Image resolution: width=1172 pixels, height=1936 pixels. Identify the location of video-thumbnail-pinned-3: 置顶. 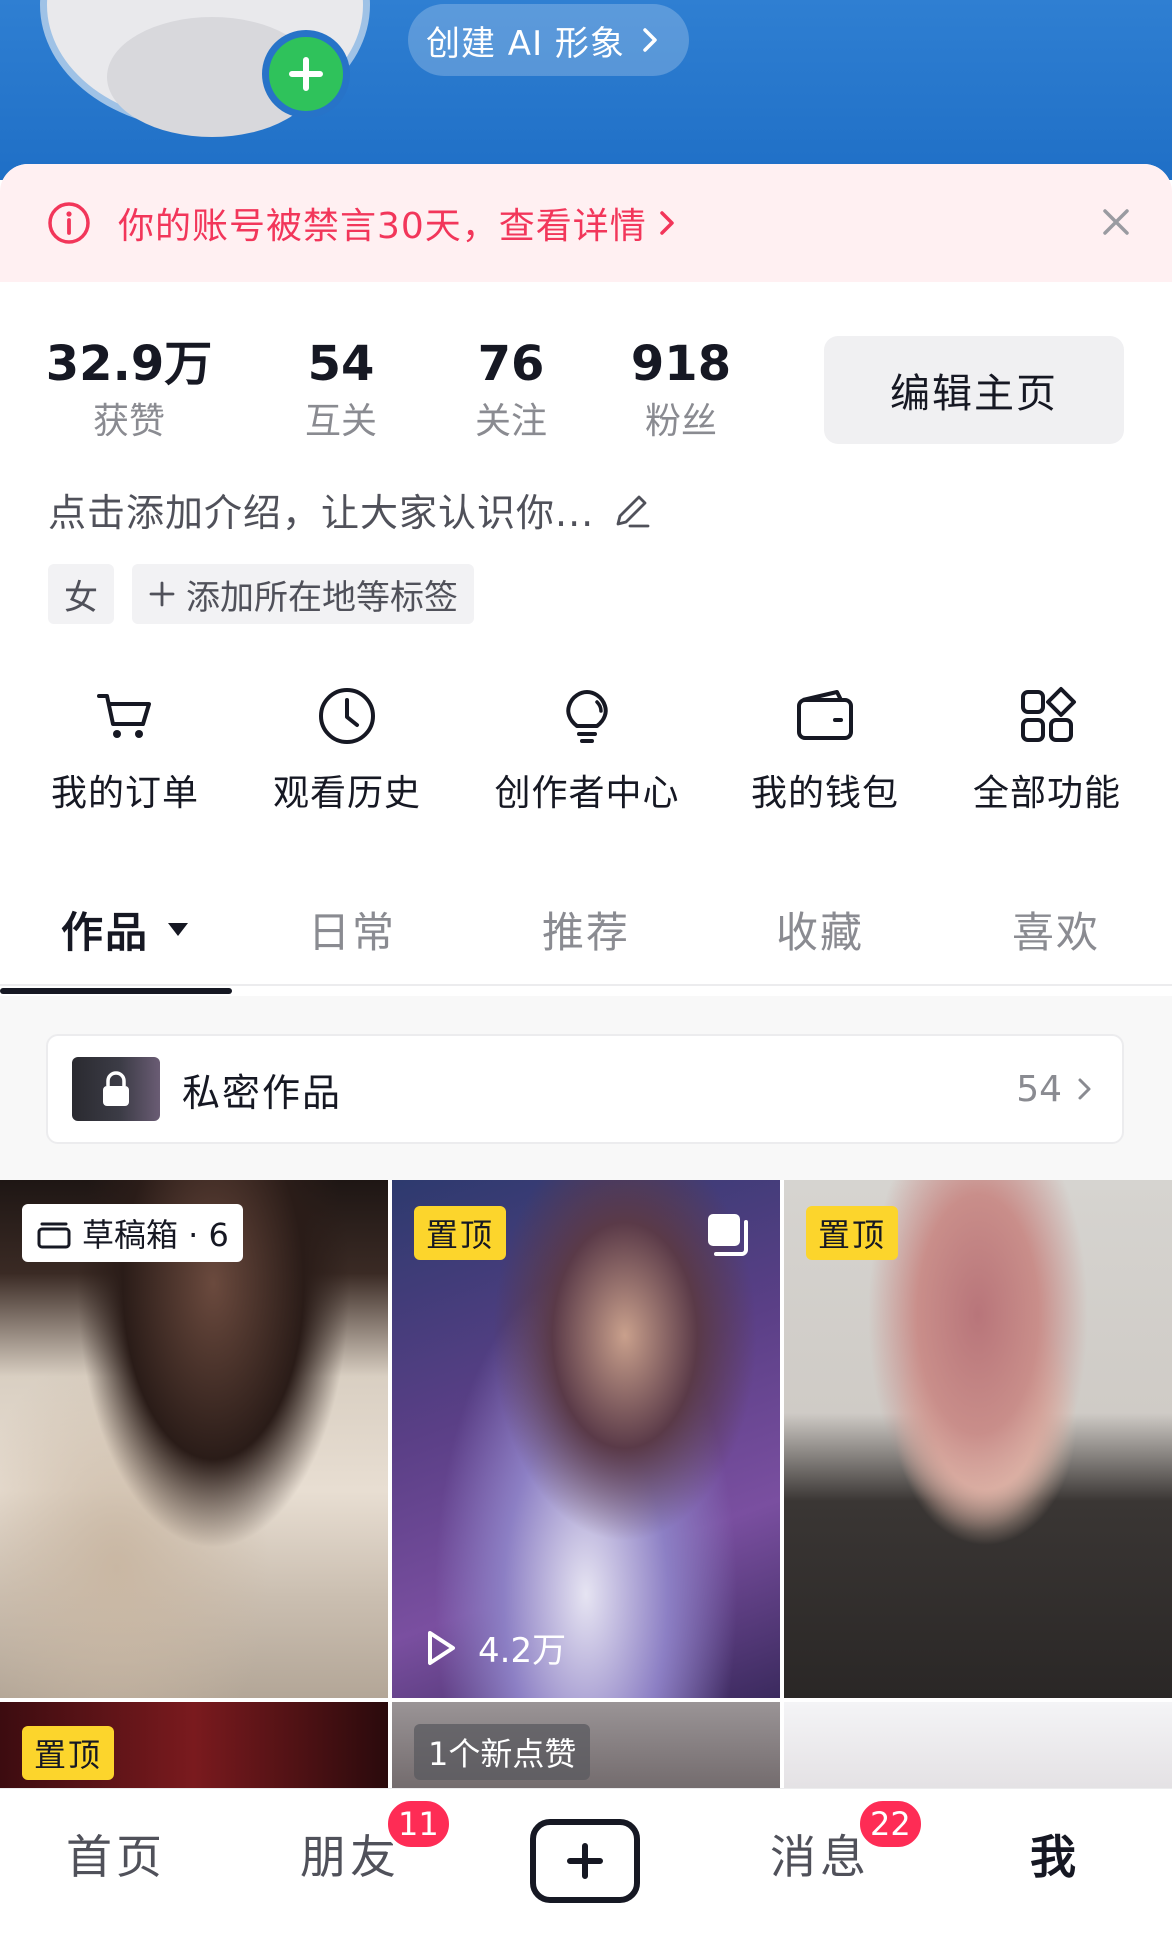
(194, 1751).